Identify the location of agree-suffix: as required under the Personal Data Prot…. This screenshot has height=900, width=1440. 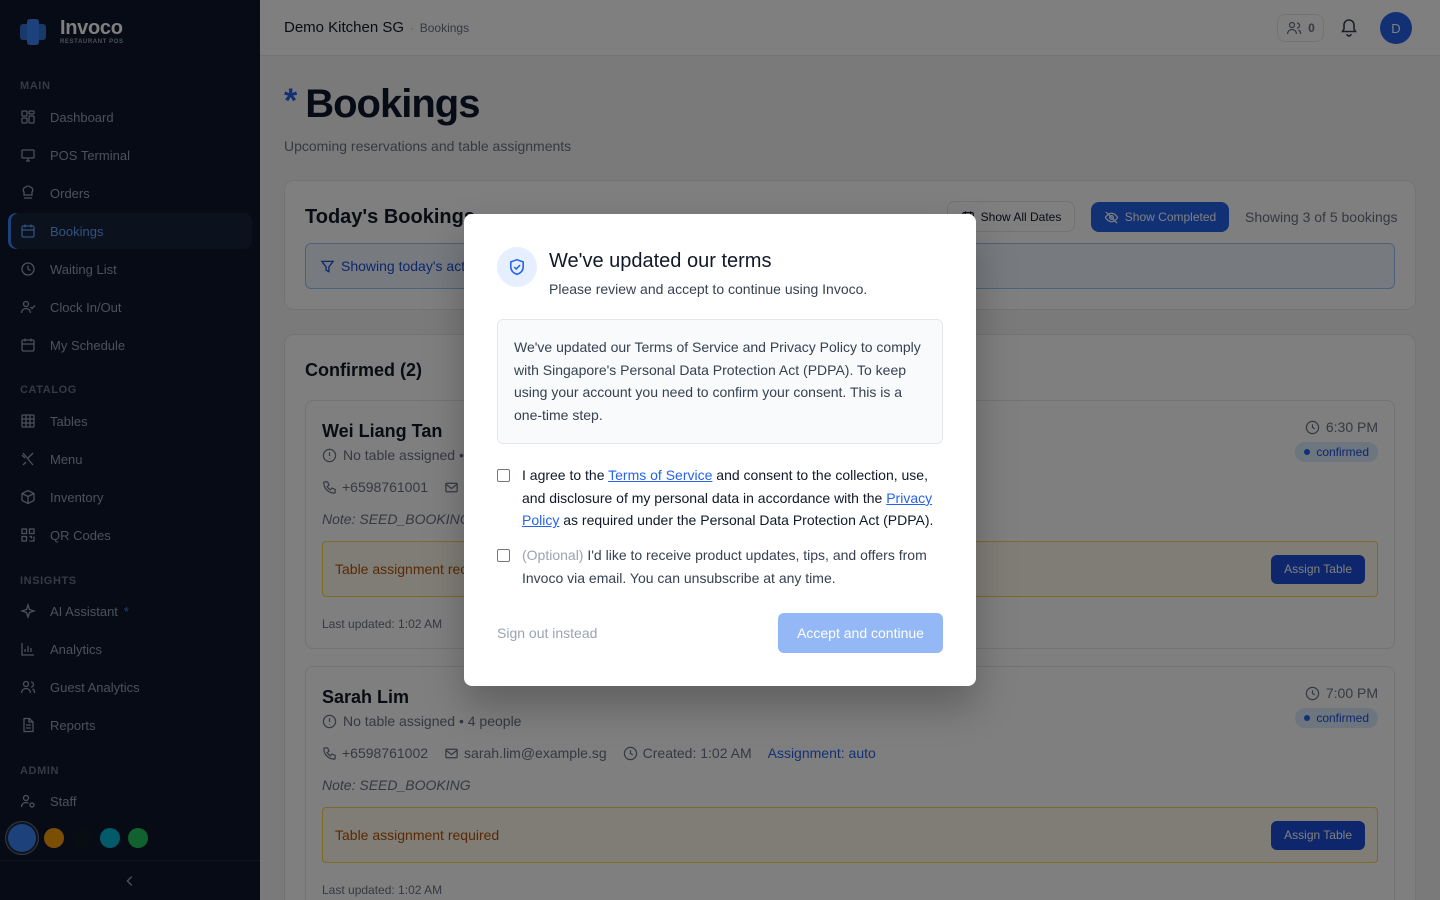
(746, 520).